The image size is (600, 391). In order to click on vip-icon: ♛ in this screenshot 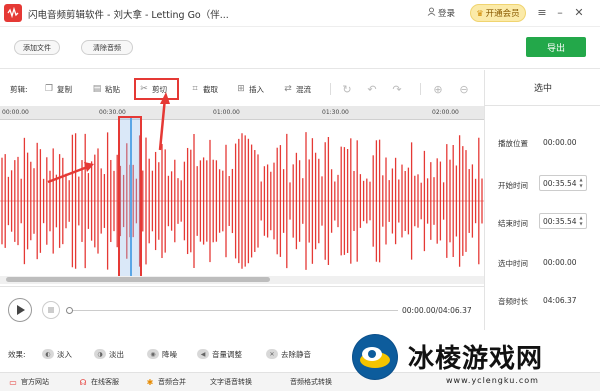, I will do `click(480, 13)`.